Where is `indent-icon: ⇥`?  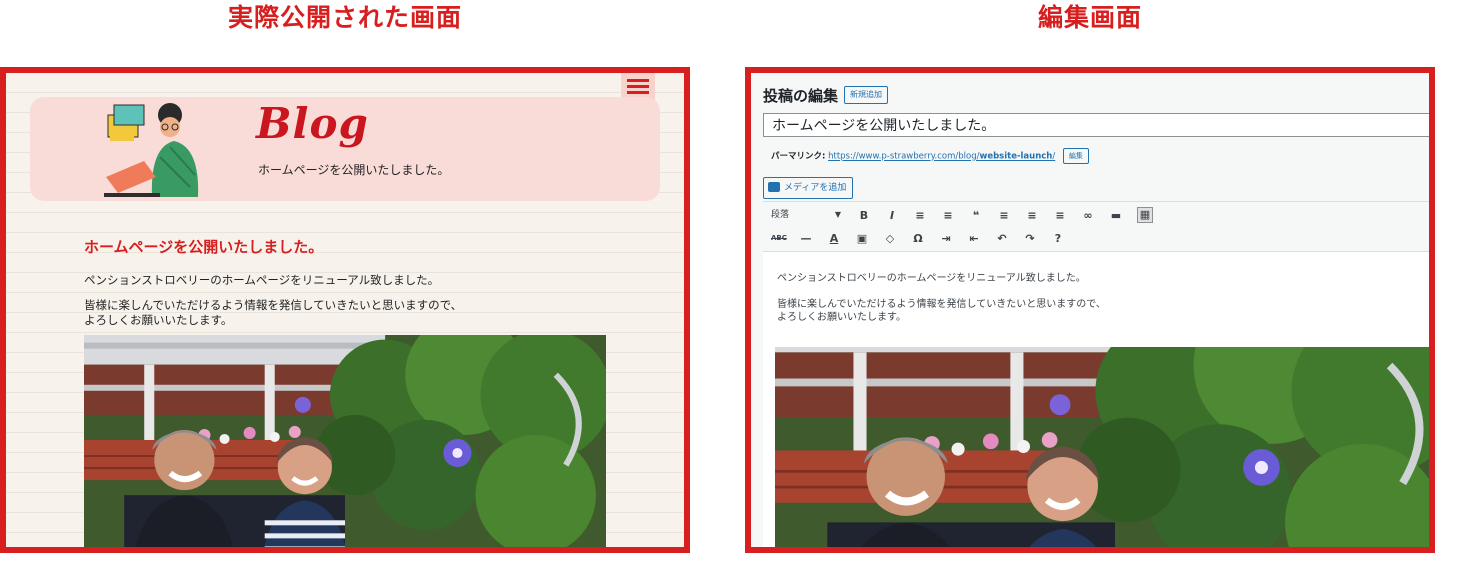 indent-icon: ⇥ is located at coordinates (946, 238).